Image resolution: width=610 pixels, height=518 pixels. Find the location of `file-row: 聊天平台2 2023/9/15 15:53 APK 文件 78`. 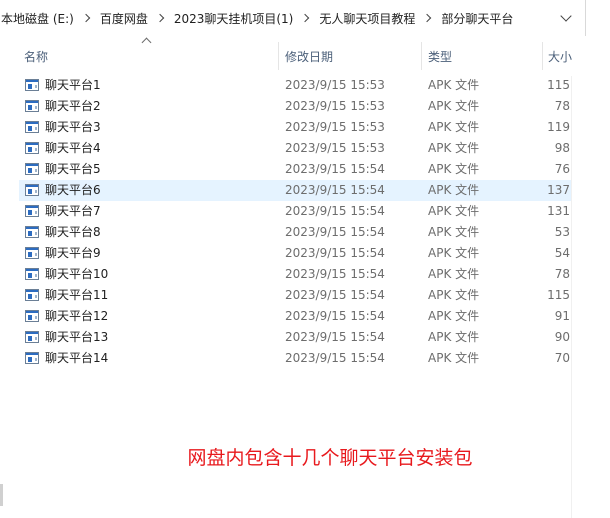

file-row: 聊天平台2 2023/9/15 15:53 APK 文件 78 is located at coordinates (286, 106).